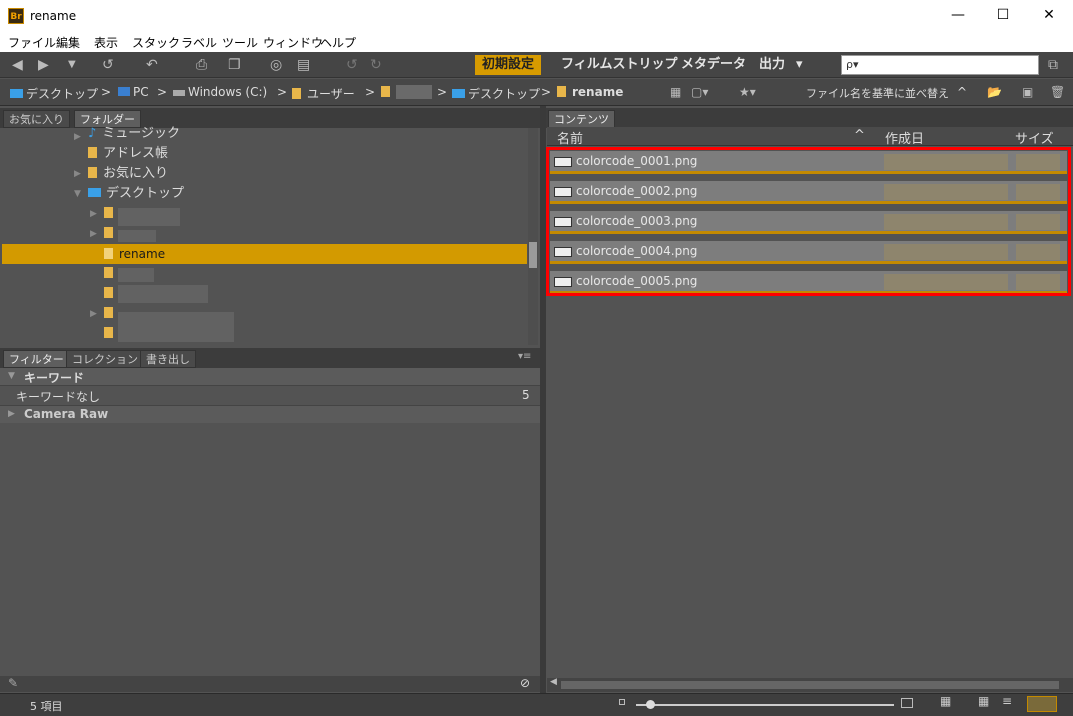 The height and width of the screenshot is (716, 1073). I want to click on path-user-folder, so click(406, 92).